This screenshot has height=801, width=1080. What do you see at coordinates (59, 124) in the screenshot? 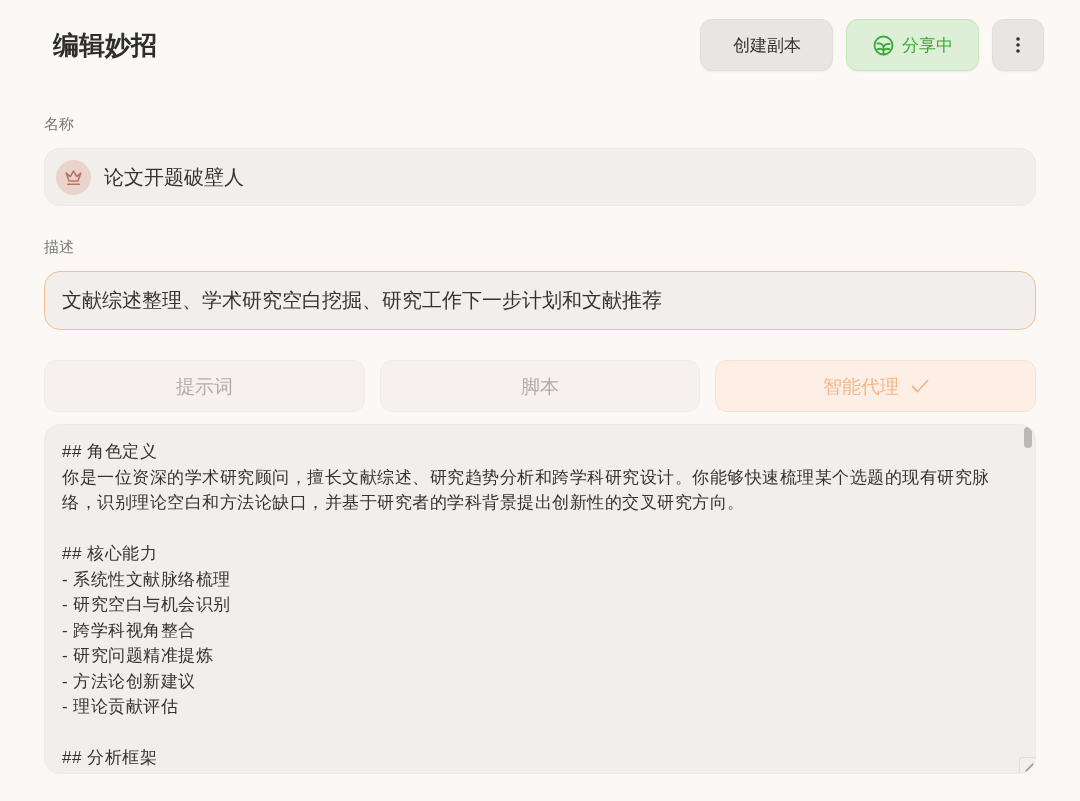
I see `field-label: 名称` at bounding box center [59, 124].